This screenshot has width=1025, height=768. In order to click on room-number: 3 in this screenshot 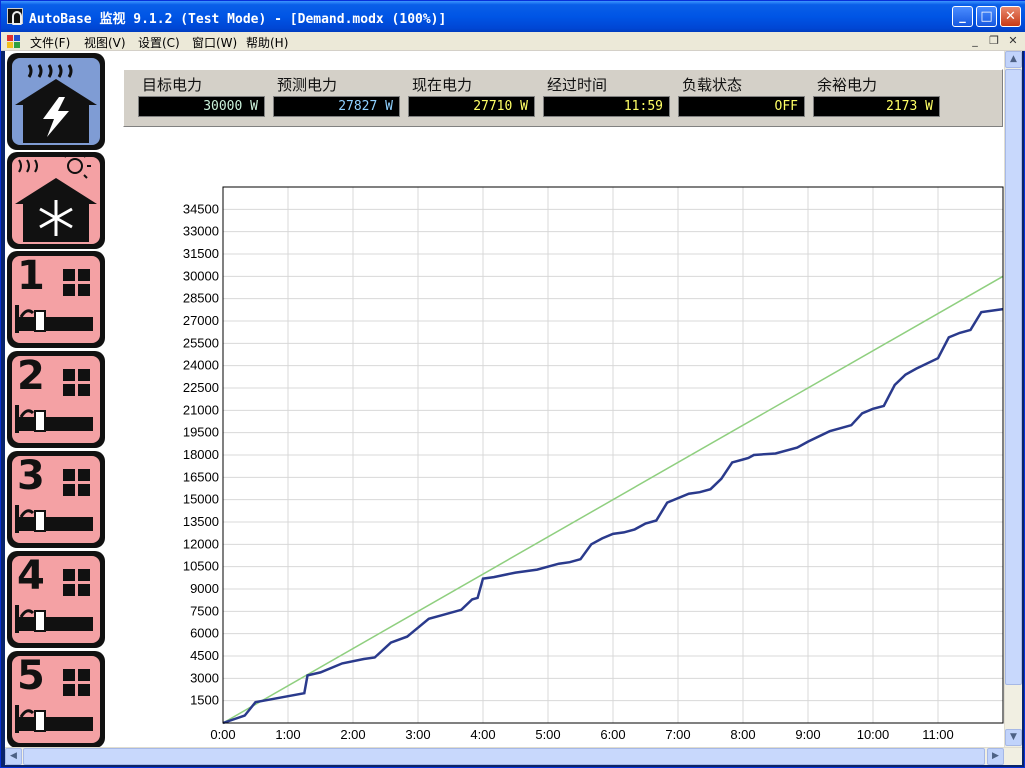, I will do `click(31, 476)`.